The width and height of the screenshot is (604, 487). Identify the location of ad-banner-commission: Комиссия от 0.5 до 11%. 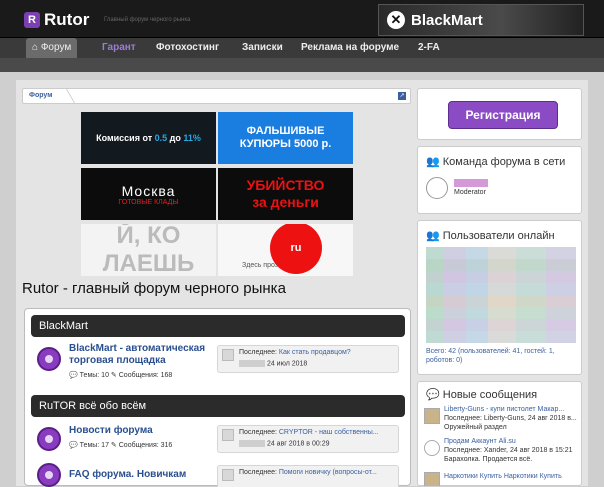
(148, 138).